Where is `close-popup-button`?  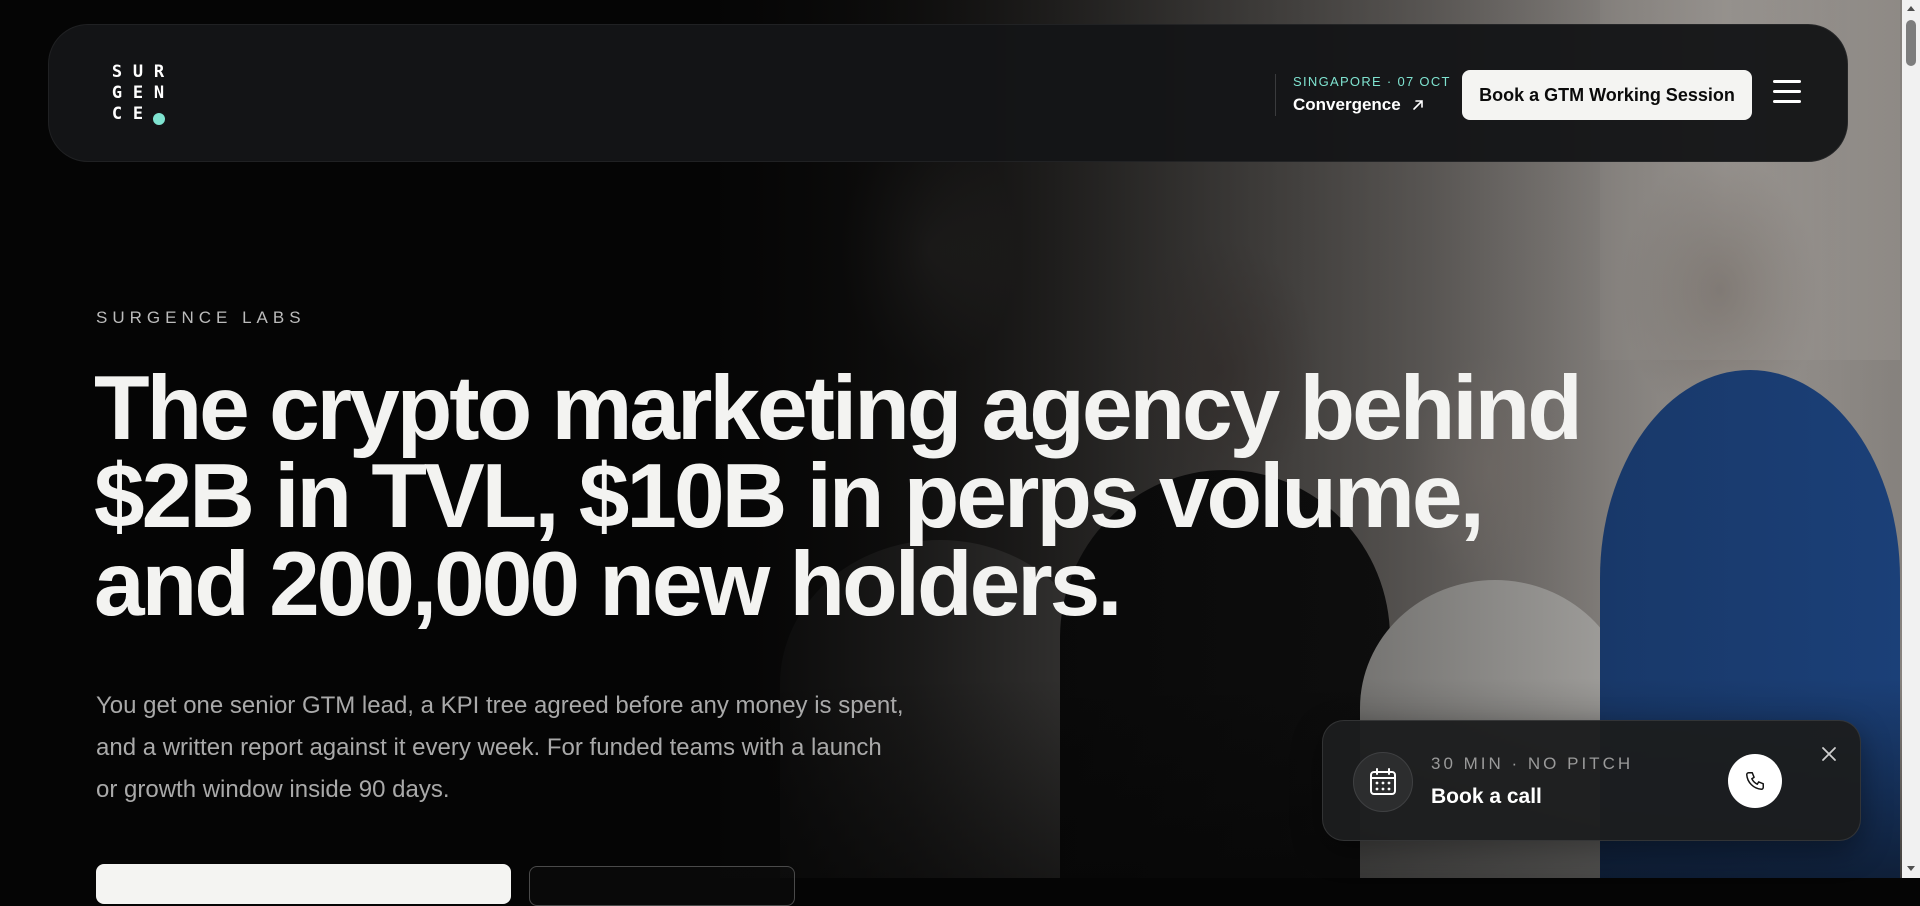 close-popup-button is located at coordinates (1829, 755).